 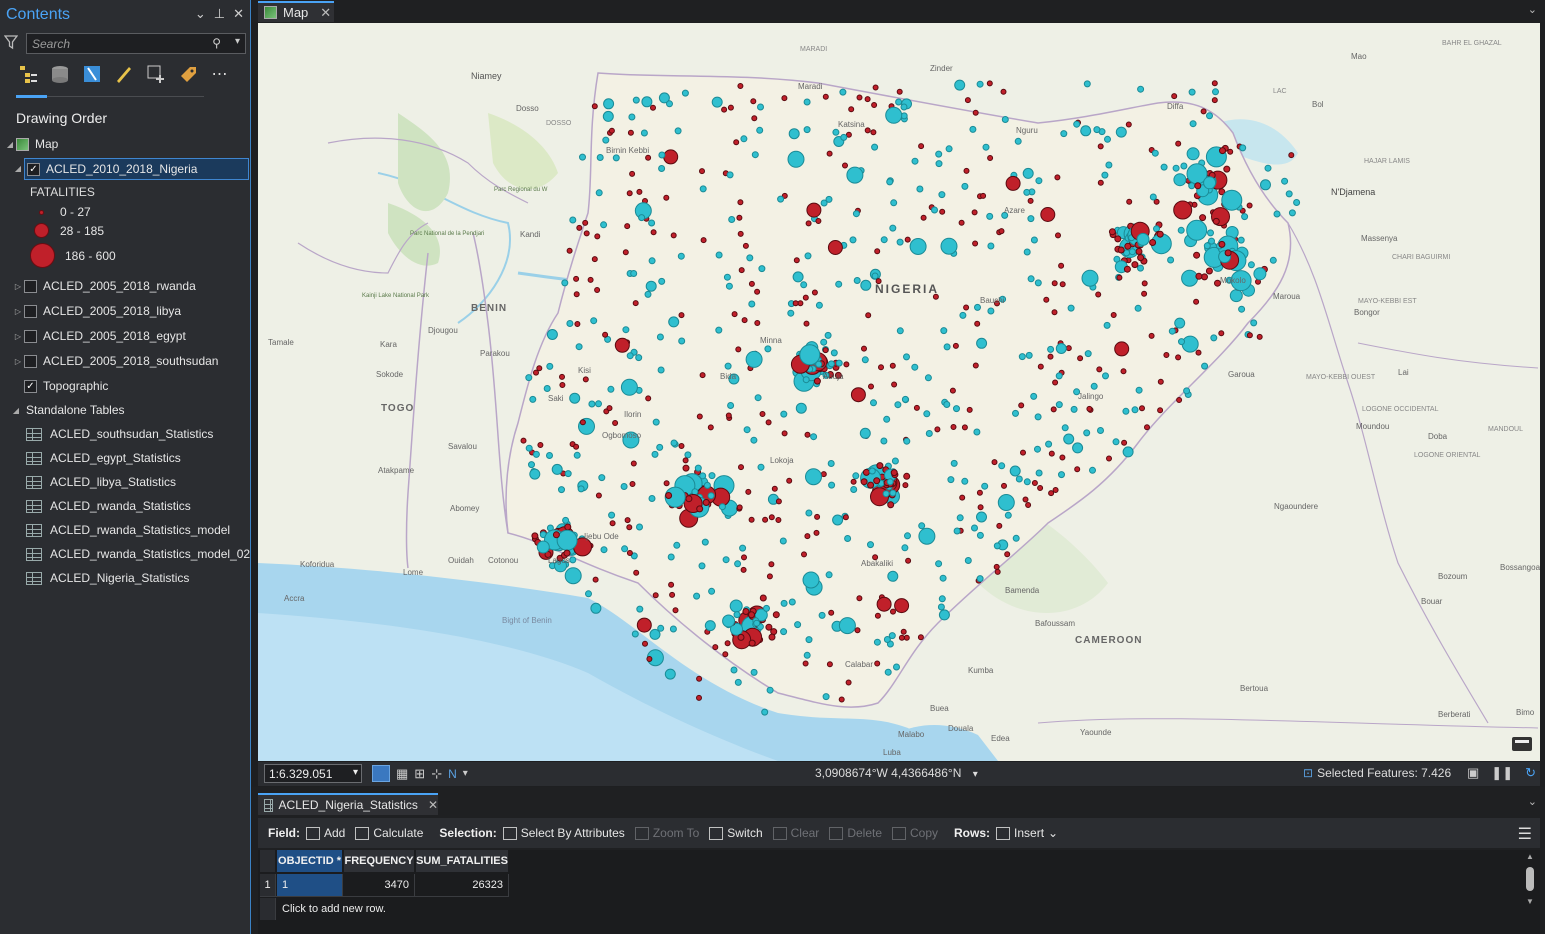 What do you see at coordinates (348, 804) in the screenshot?
I see `tab-nigeria-statistics: ACLED_Nigeria_Statistics ✕` at bounding box center [348, 804].